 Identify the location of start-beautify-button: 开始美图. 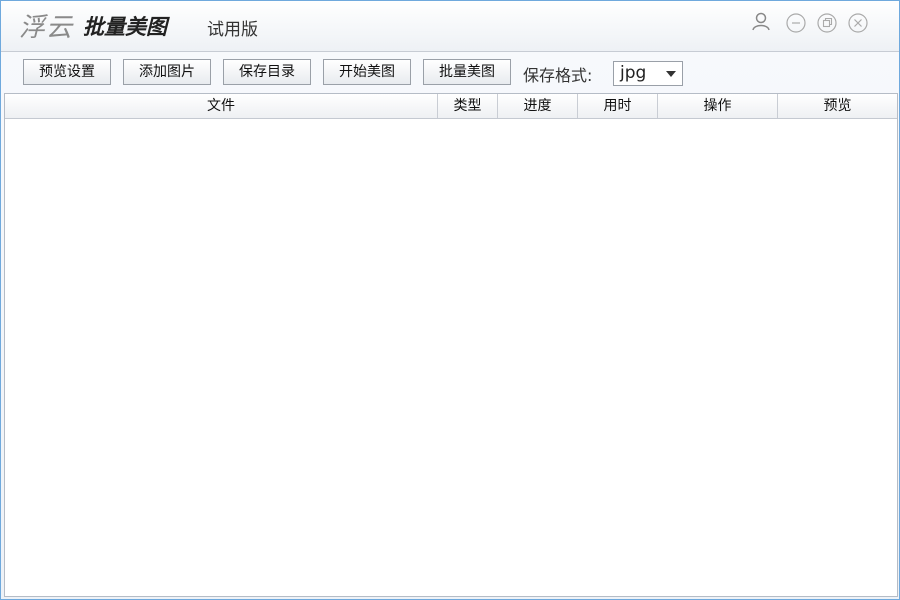
(367, 72).